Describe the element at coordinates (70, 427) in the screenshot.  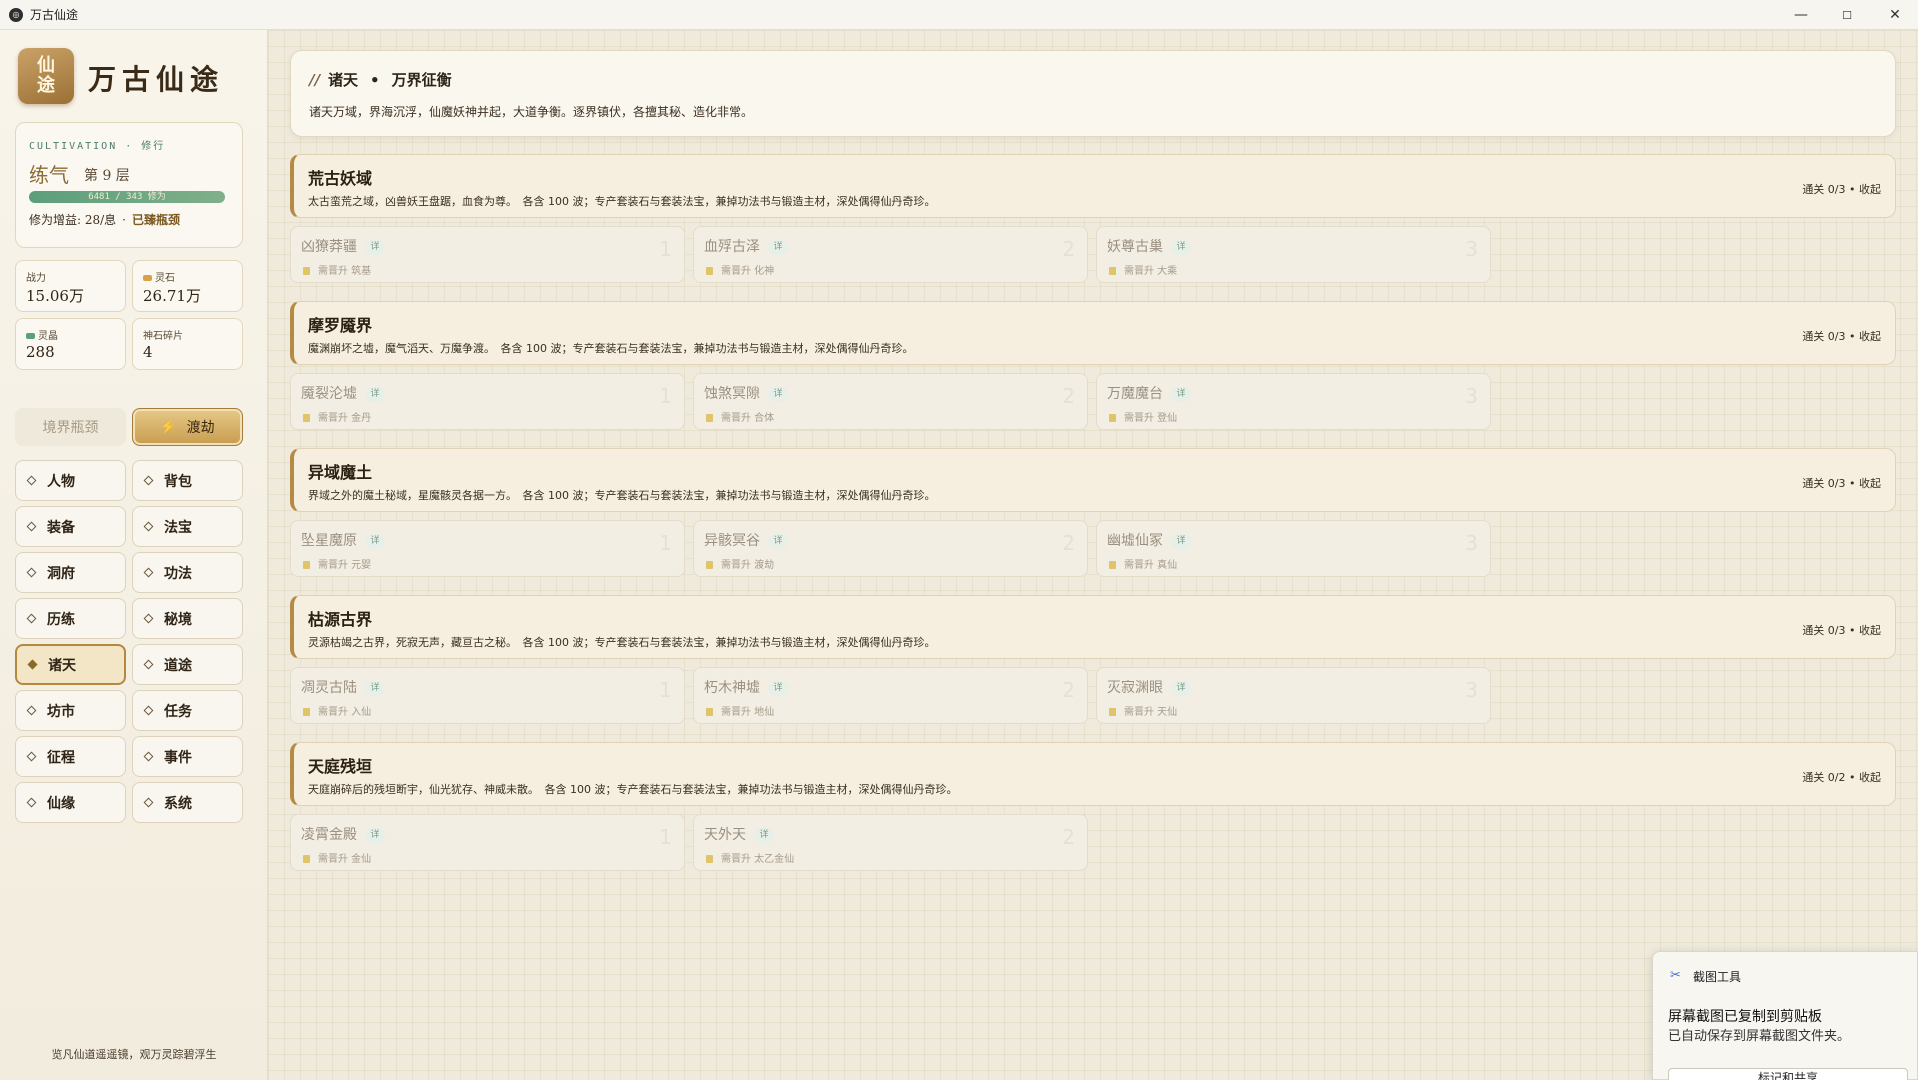
I see `realm-bottleneck-button: 境界瓶颈` at that location.